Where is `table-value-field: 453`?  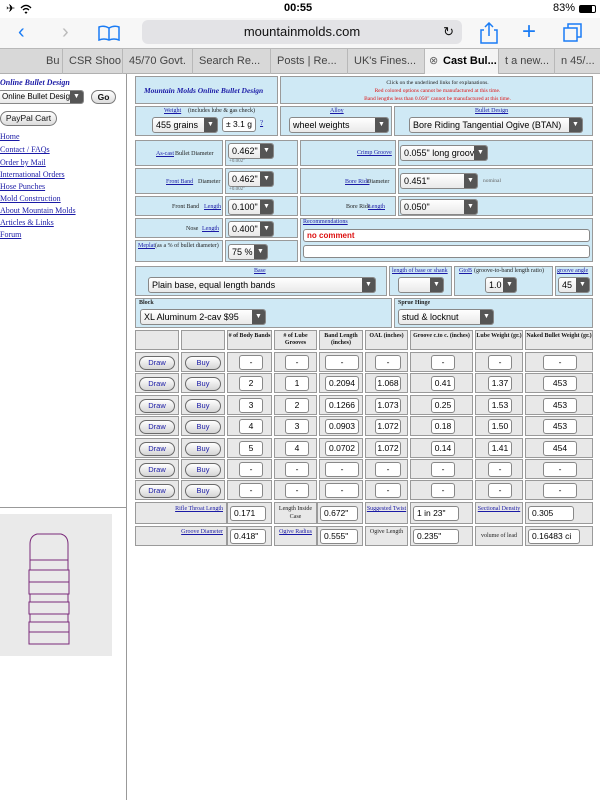 table-value-field: 453 is located at coordinates (560, 405).